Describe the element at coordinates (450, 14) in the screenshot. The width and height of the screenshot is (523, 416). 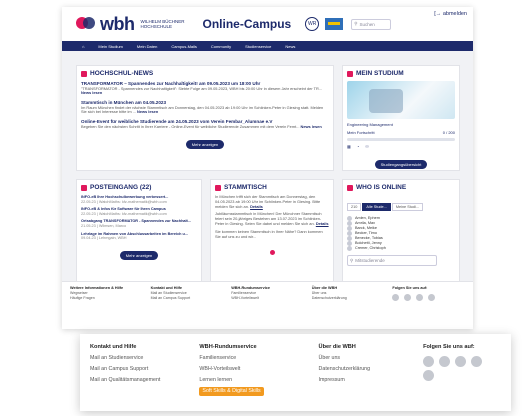
I see `logout-link: [→ abmelden` at that location.